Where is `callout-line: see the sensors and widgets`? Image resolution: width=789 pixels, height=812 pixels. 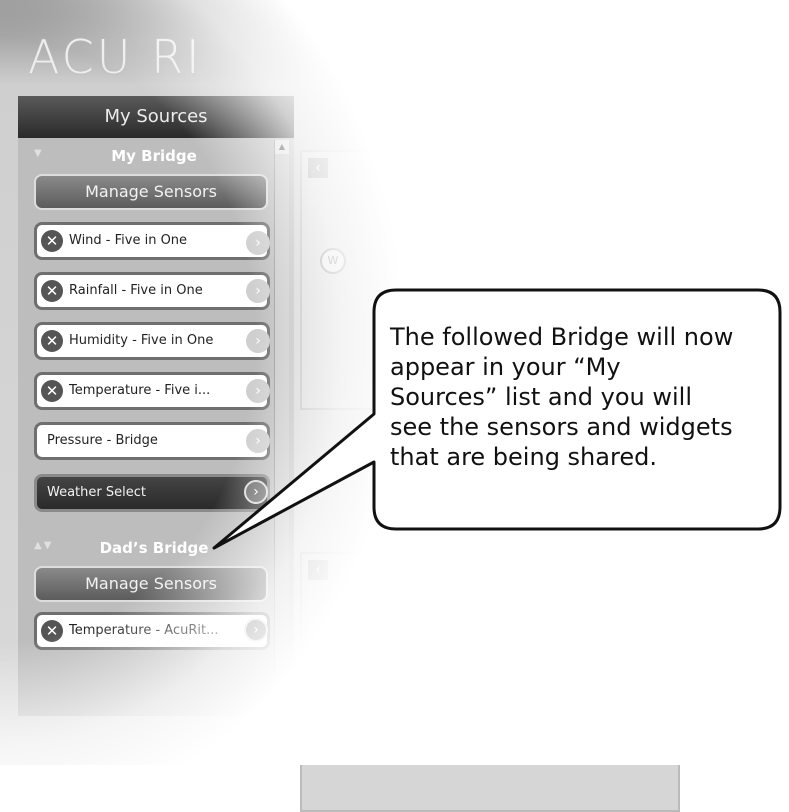 callout-line: see the sensors and widgets is located at coordinates (561, 427).